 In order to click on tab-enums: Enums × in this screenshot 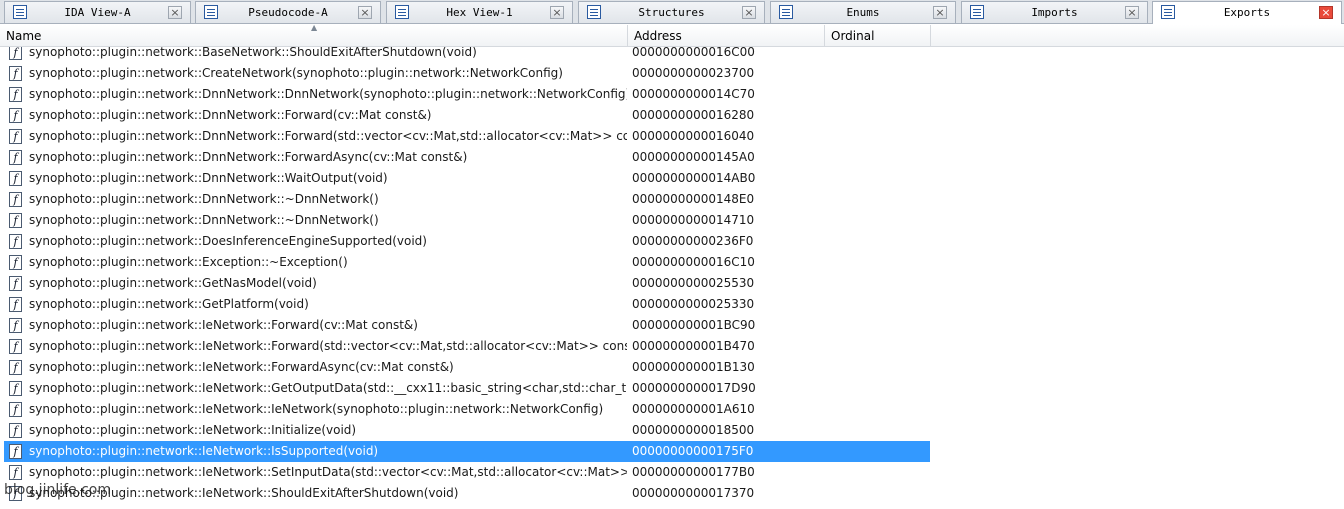, I will do `click(863, 12)`.